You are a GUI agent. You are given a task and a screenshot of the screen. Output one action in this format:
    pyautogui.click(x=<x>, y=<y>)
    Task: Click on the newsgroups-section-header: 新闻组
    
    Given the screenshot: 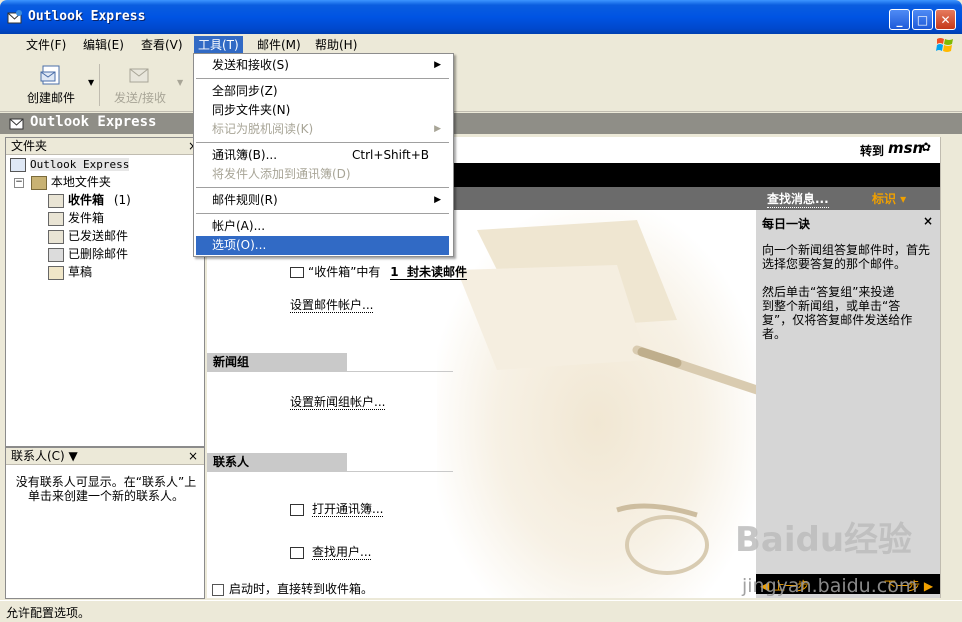 What is the action you would take?
    pyautogui.click(x=277, y=362)
    